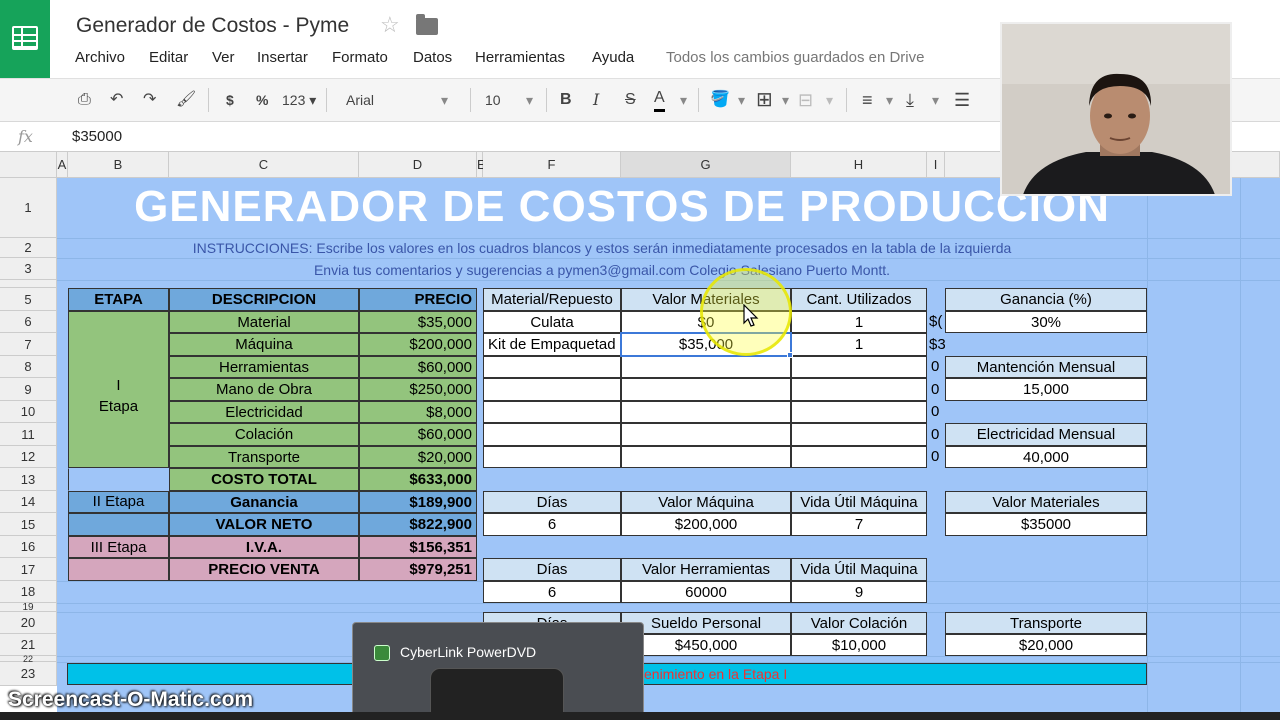 The height and width of the screenshot is (720, 1280). I want to click on mantencion-input: 15,000, so click(1046, 389).